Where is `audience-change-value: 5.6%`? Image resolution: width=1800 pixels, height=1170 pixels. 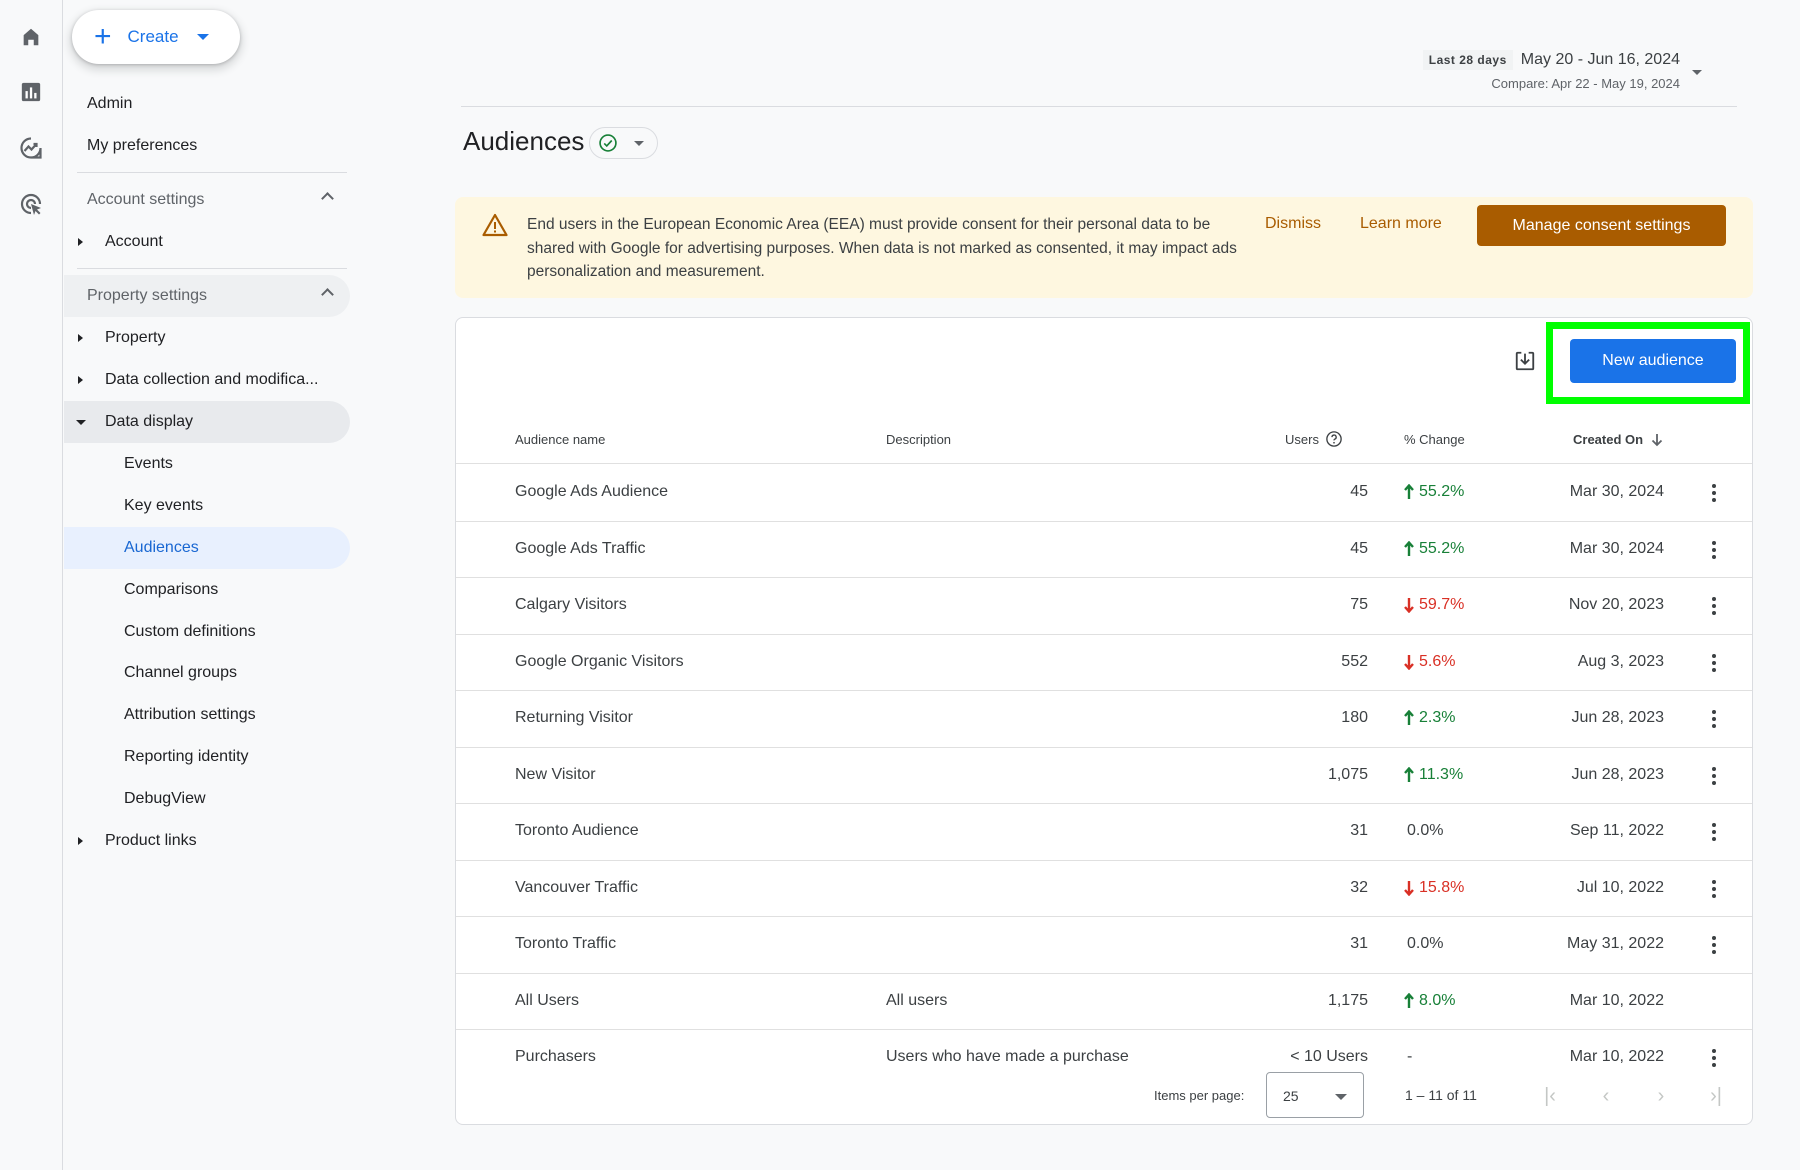 audience-change-value: 5.6% is located at coordinates (1437, 661).